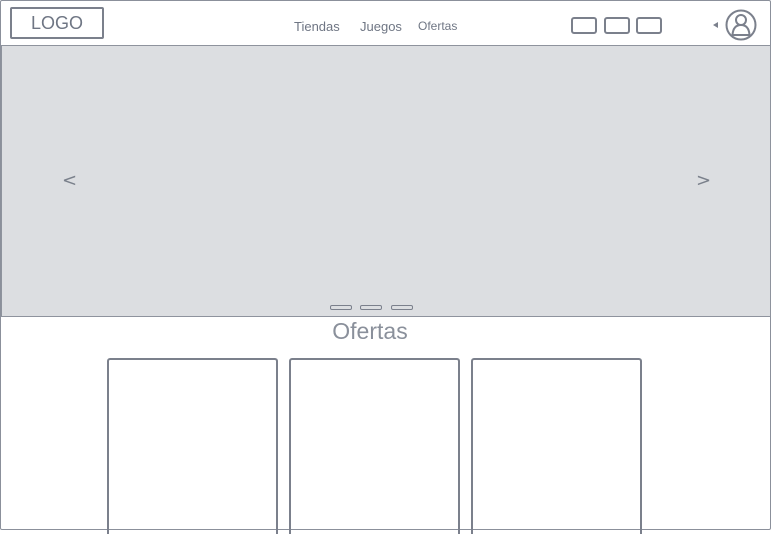 The height and width of the screenshot is (534, 775). I want to click on offers-title: Ofertas, so click(370, 331).